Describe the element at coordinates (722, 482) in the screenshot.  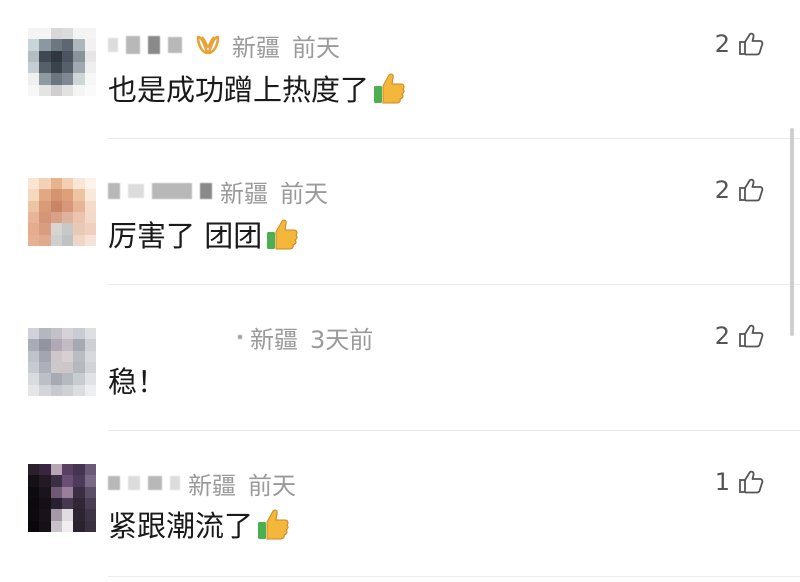
I see `like-count: 1` at that location.